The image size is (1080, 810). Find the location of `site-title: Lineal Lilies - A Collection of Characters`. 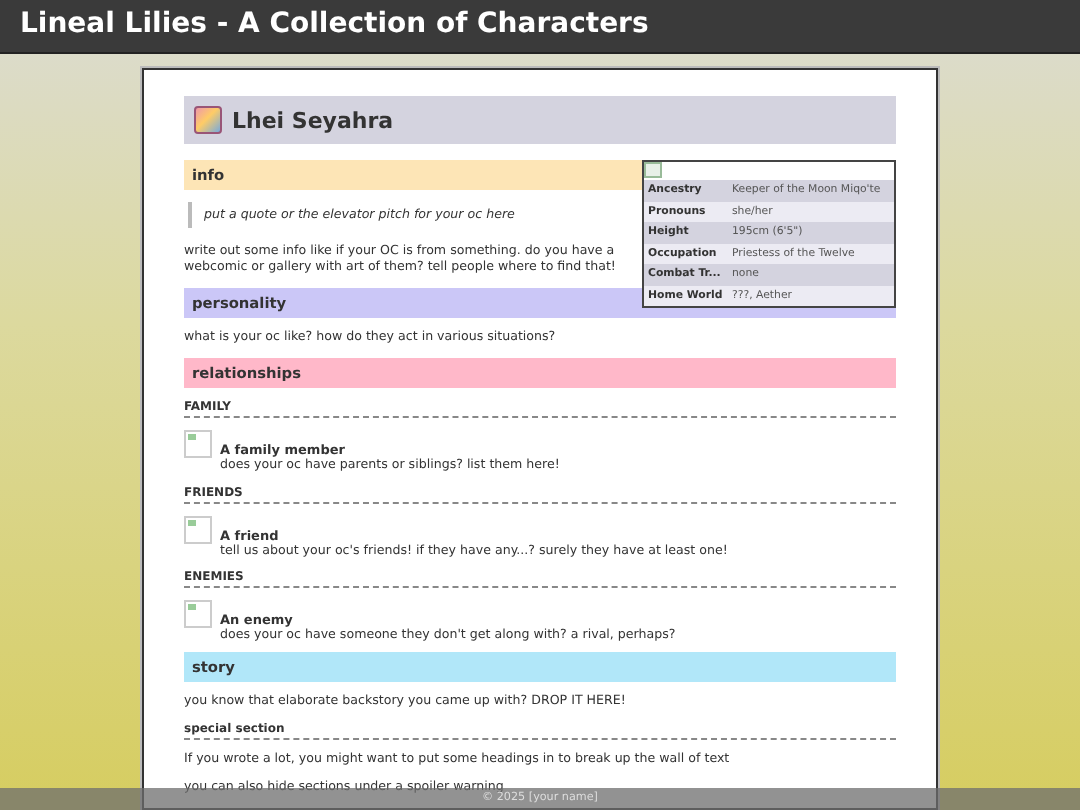

site-title: Lineal Lilies - A Collection of Characters is located at coordinates (334, 24).